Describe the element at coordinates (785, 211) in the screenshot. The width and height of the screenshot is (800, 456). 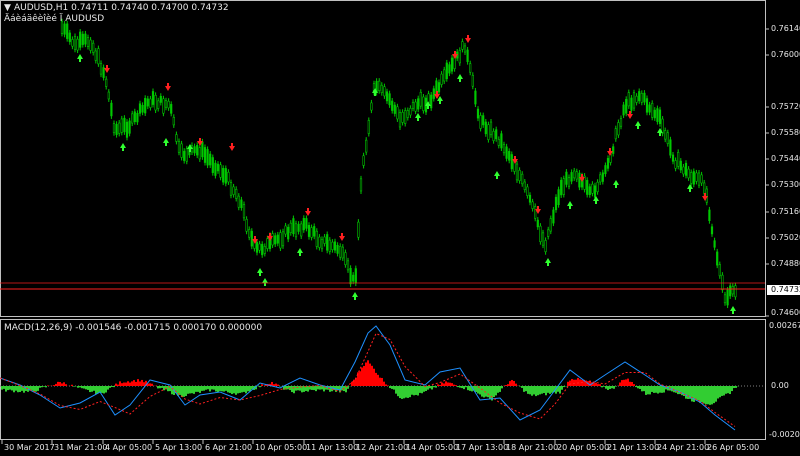
I see `price-tick: 0.75160` at that location.